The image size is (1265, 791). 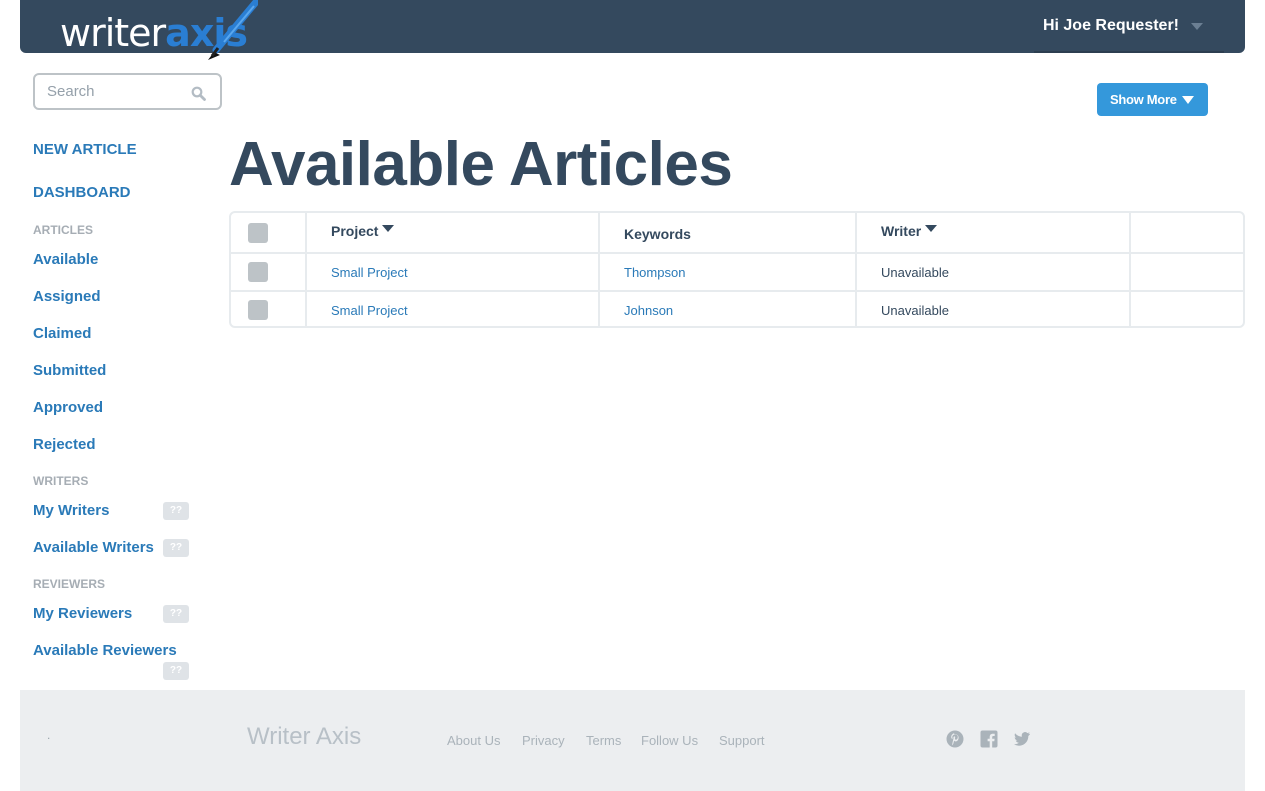 I want to click on user-greeting: Hi Joe Requester!, so click(x=1111, y=26).